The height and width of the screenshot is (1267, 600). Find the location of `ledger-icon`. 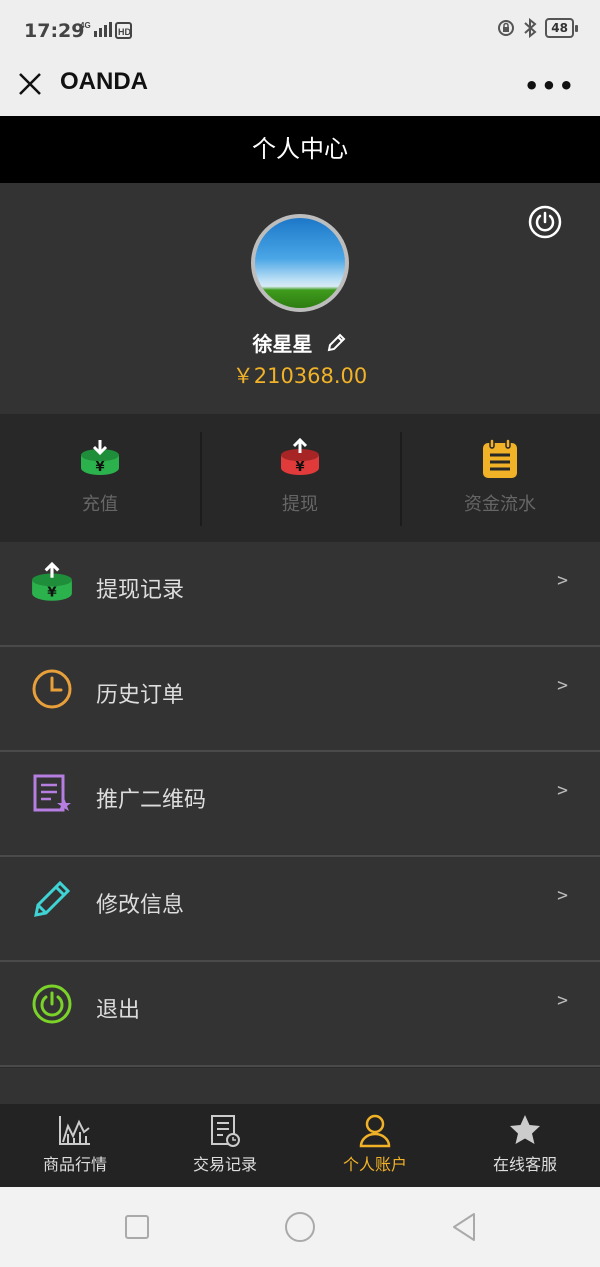

ledger-icon is located at coordinates (500, 458).